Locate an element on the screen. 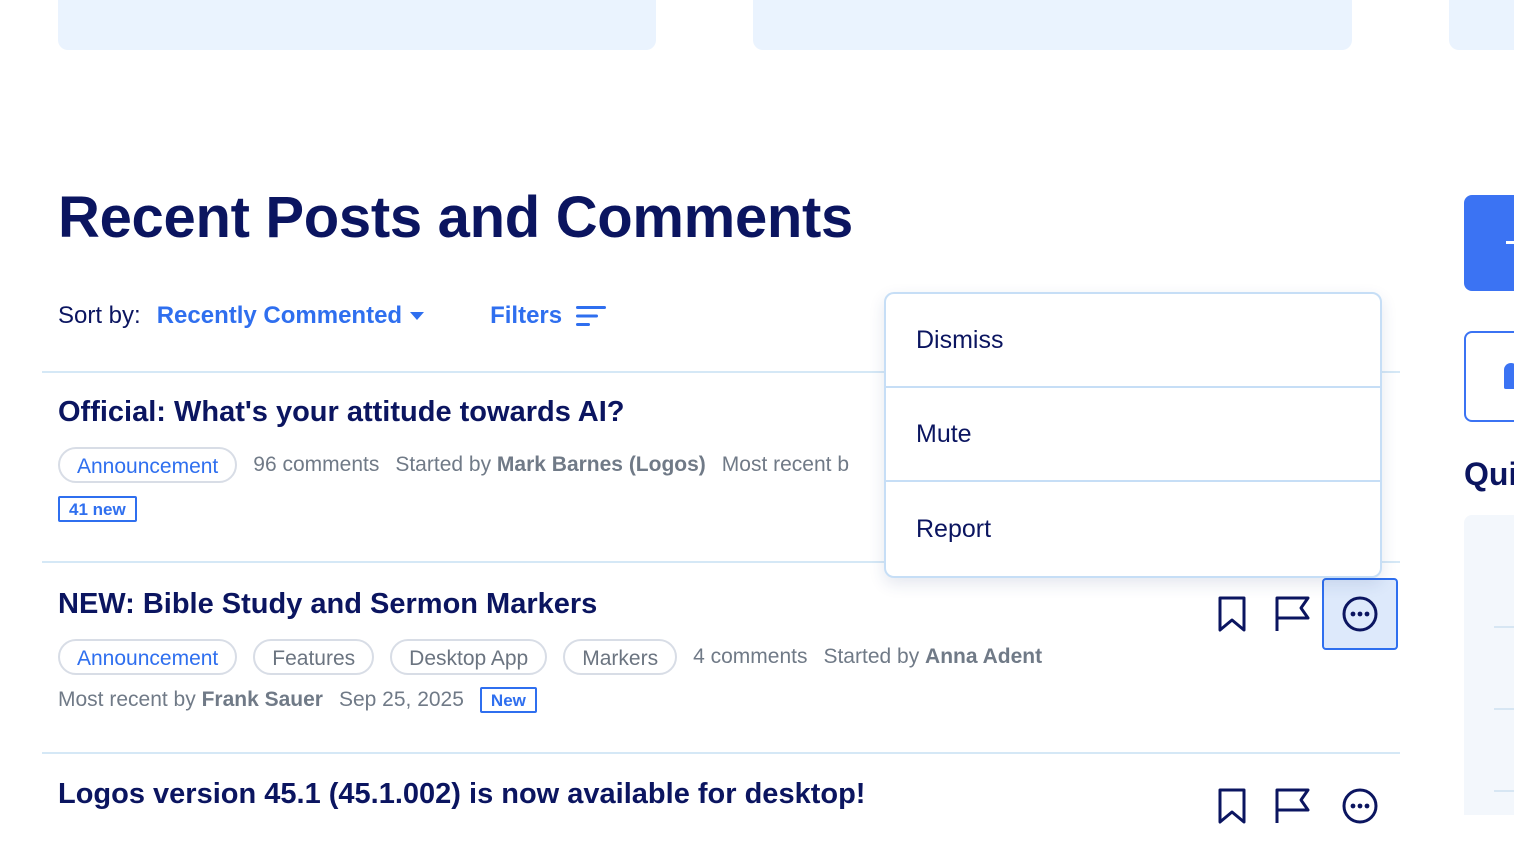  post-options-menu: Dismiss Mute Report is located at coordinates (1133, 435).